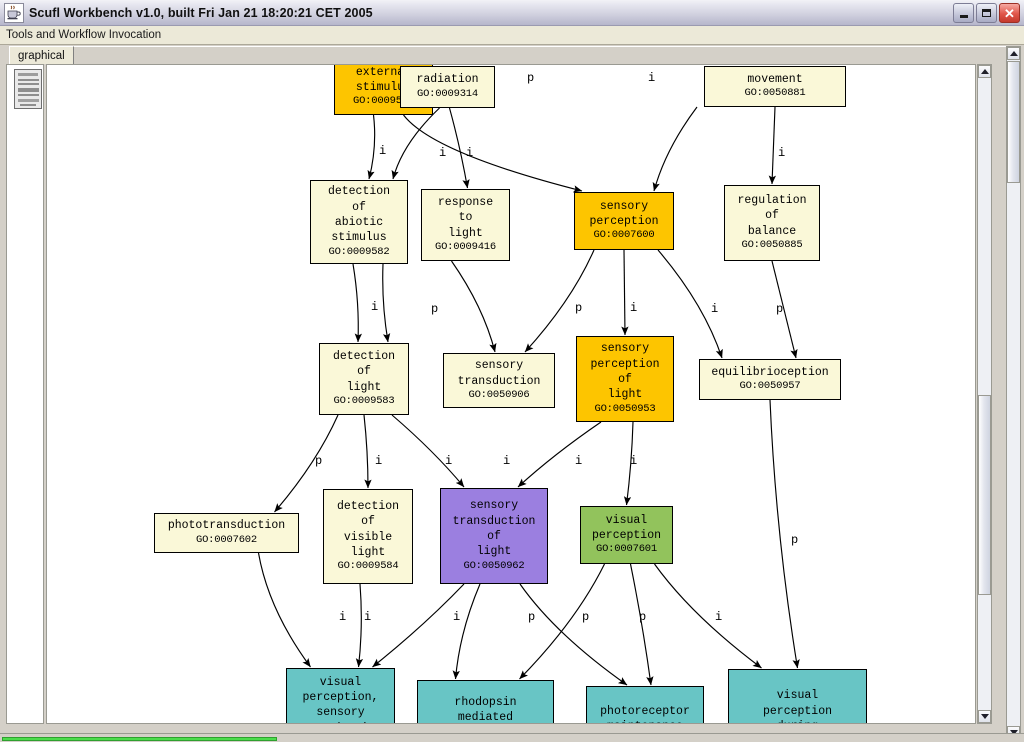  I want to click on node-label: visual perception, so click(626, 528).